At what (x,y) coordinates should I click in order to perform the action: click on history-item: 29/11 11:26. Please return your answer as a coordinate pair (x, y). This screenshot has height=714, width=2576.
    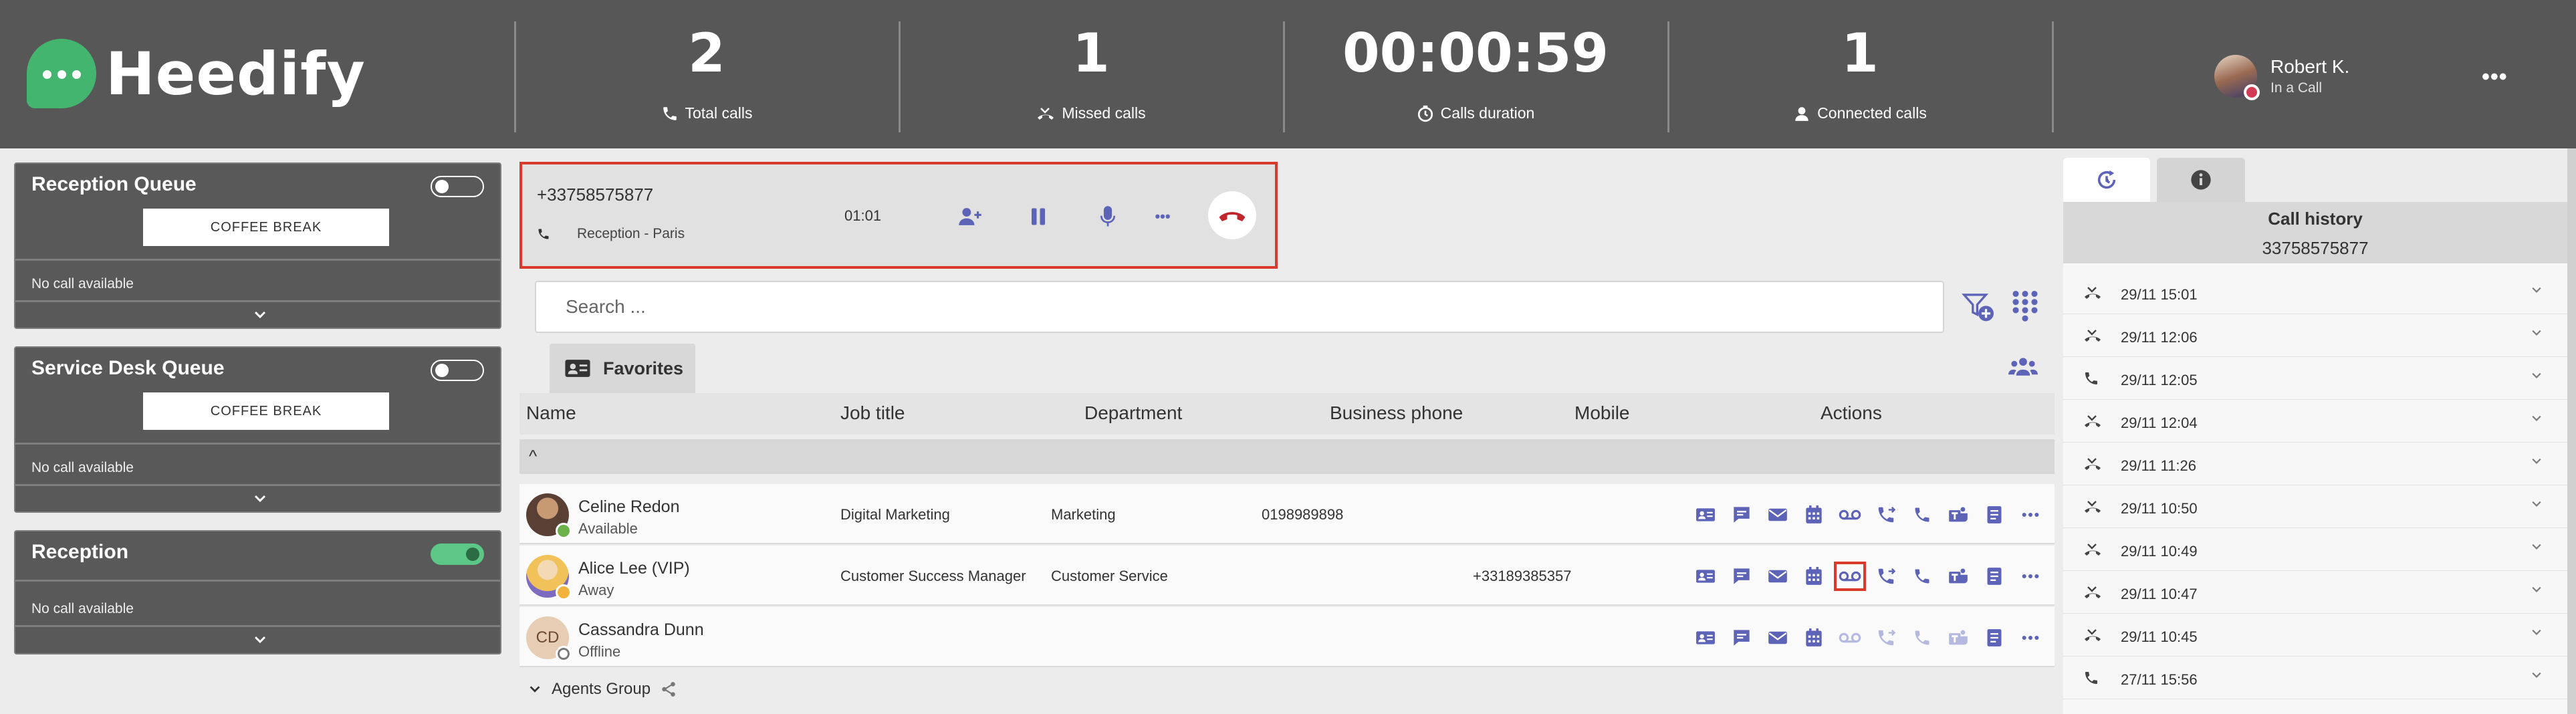
    Looking at the image, I should click on (2315, 464).